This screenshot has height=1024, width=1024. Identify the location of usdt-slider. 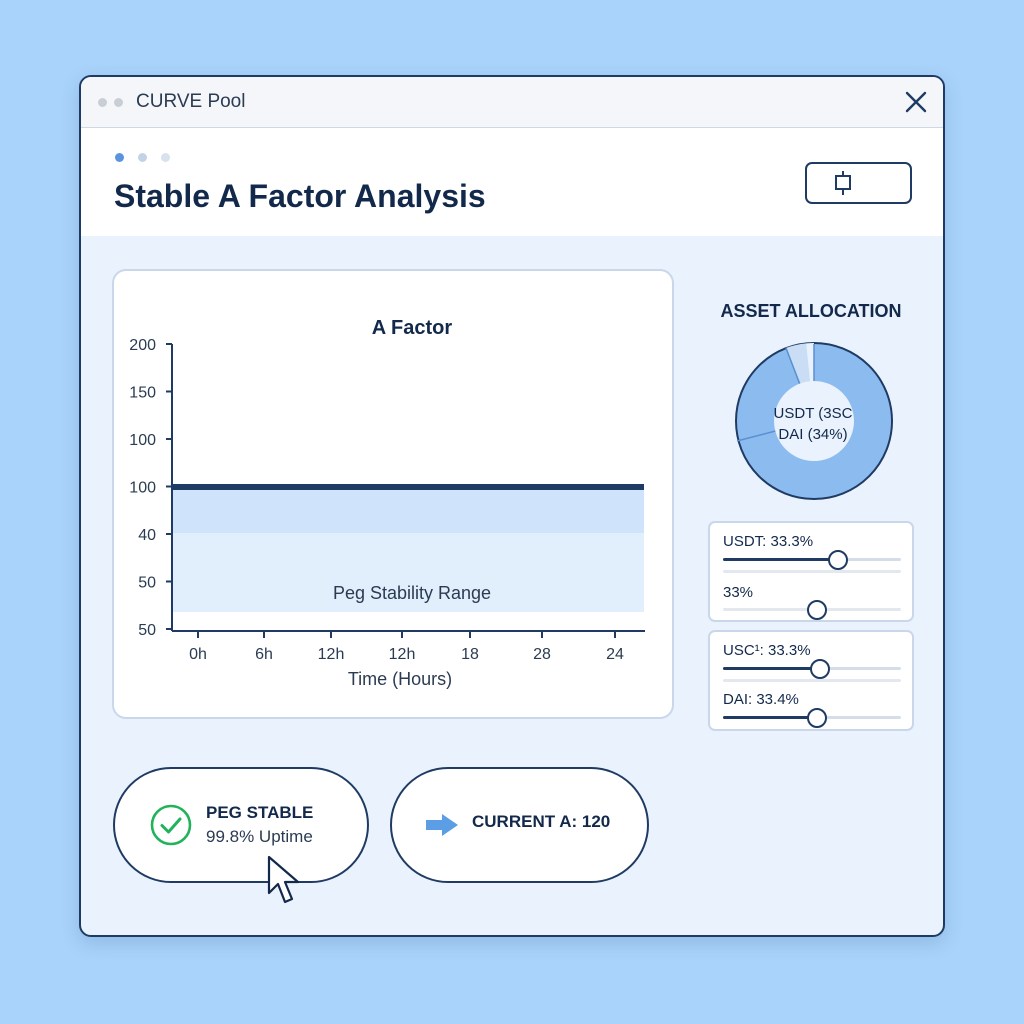
(812, 560).